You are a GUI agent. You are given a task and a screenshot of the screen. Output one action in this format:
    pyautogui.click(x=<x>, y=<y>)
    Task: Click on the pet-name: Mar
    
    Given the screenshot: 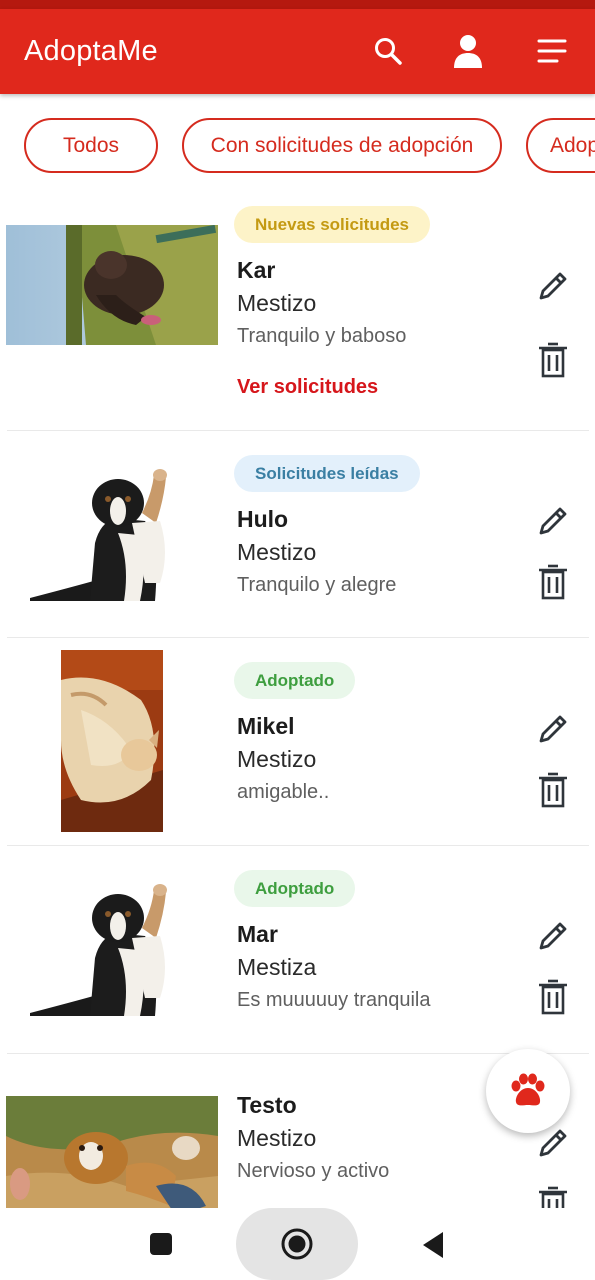 What is the action you would take?
    pyautogui.click(x=257, y=934)
    